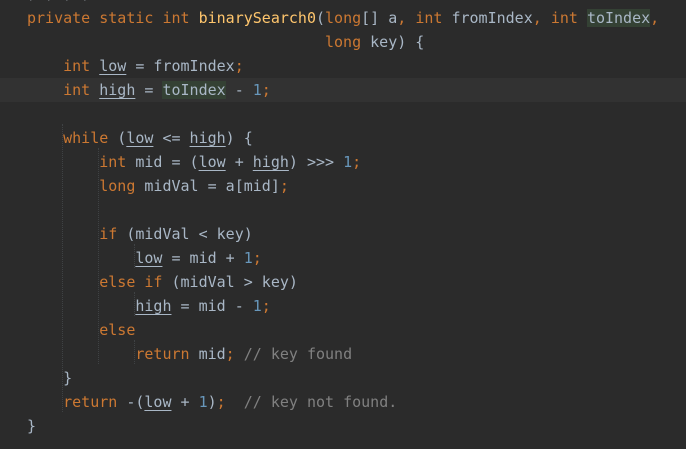 This screenshot has height=449, width=686. What do you see at coordinates (153, 66) in the screenshot?
I see `code-line-text: int low = fromIndex;` at bounding box center [153, 66].